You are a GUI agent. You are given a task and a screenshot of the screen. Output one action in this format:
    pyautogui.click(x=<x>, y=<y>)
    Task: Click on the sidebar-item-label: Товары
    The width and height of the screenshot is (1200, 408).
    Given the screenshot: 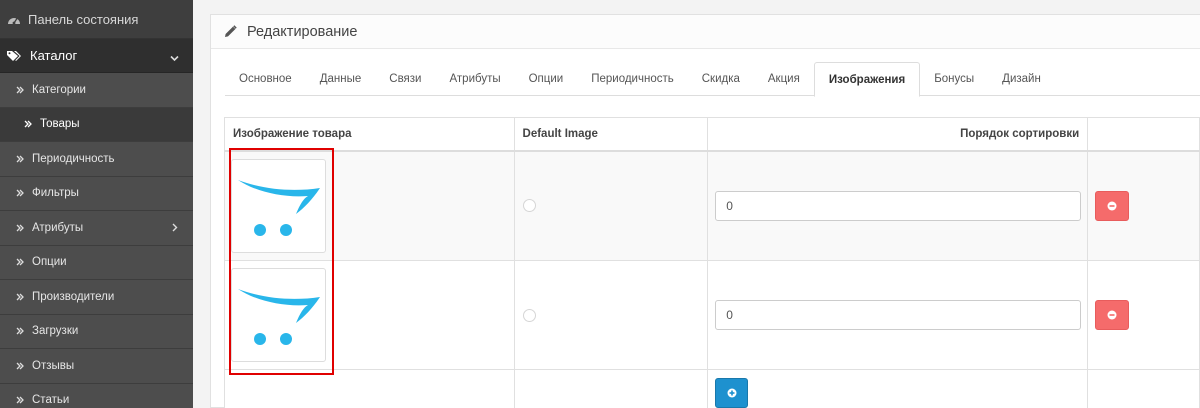 What is the action you would take?
    pyautogui.click(x=60, y=124)
    